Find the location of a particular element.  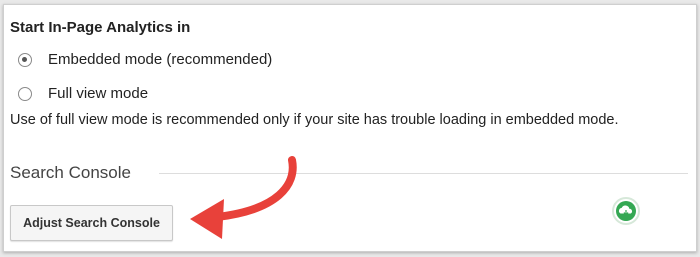

radio-button-unchecked is located at coordinates (25, 93).